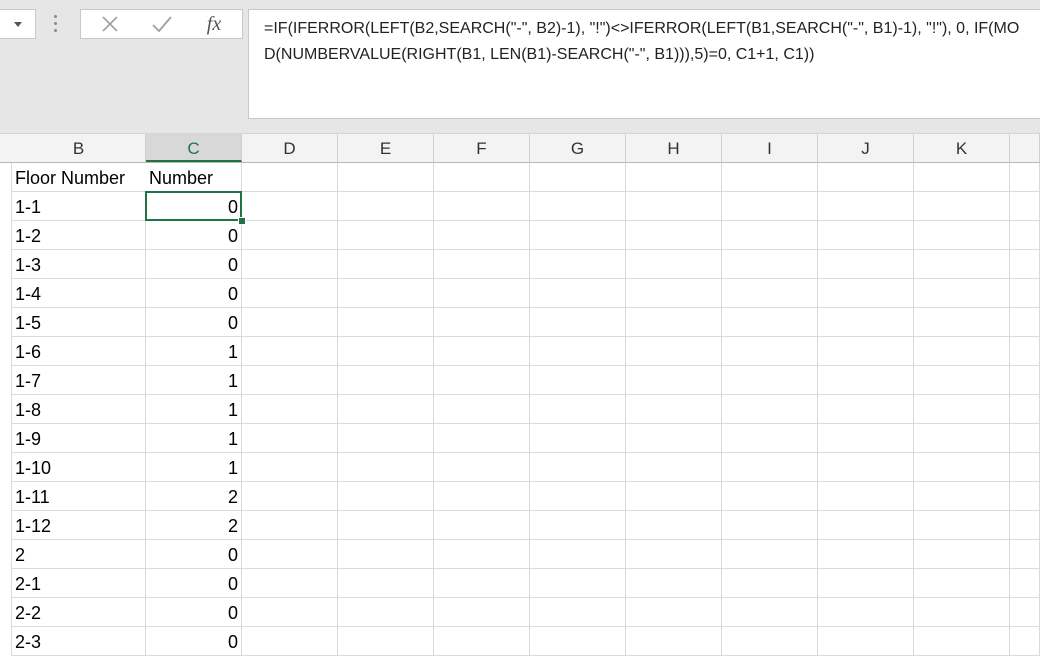 The width and height of the screenshot is (1040, 665). Describe the element at coordinates (866, 409) in the screenshot. I see `cell-j9` at that location.